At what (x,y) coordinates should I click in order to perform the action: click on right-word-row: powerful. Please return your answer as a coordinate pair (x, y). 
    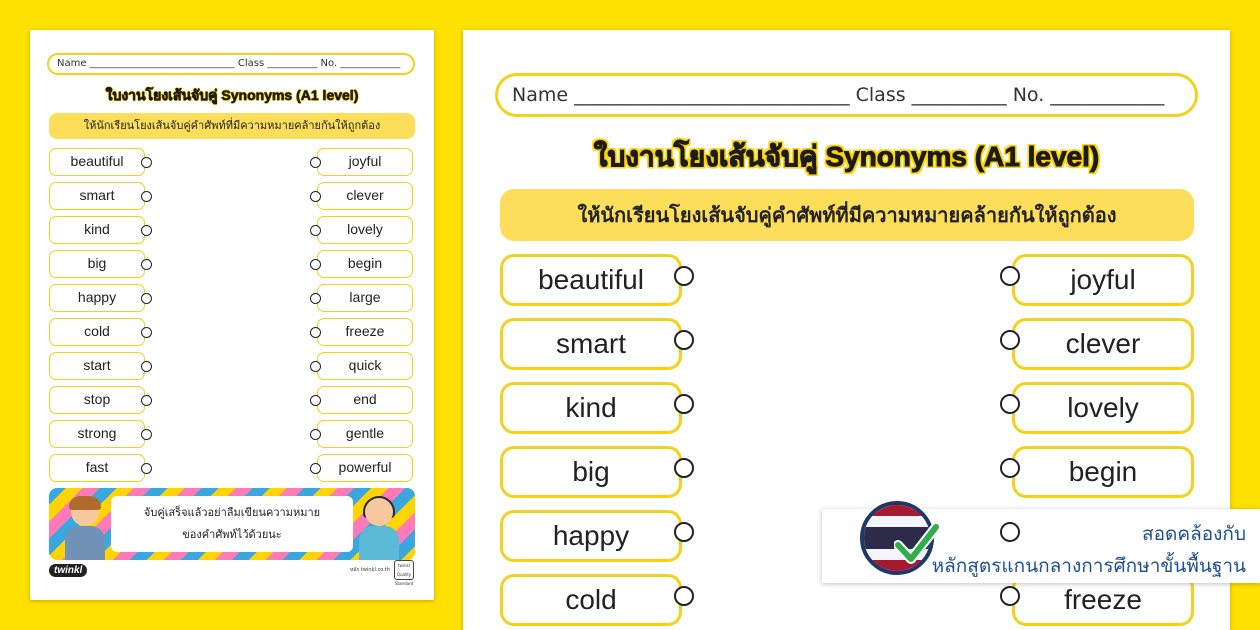
    Looking at the image, I should click on (361, 468).